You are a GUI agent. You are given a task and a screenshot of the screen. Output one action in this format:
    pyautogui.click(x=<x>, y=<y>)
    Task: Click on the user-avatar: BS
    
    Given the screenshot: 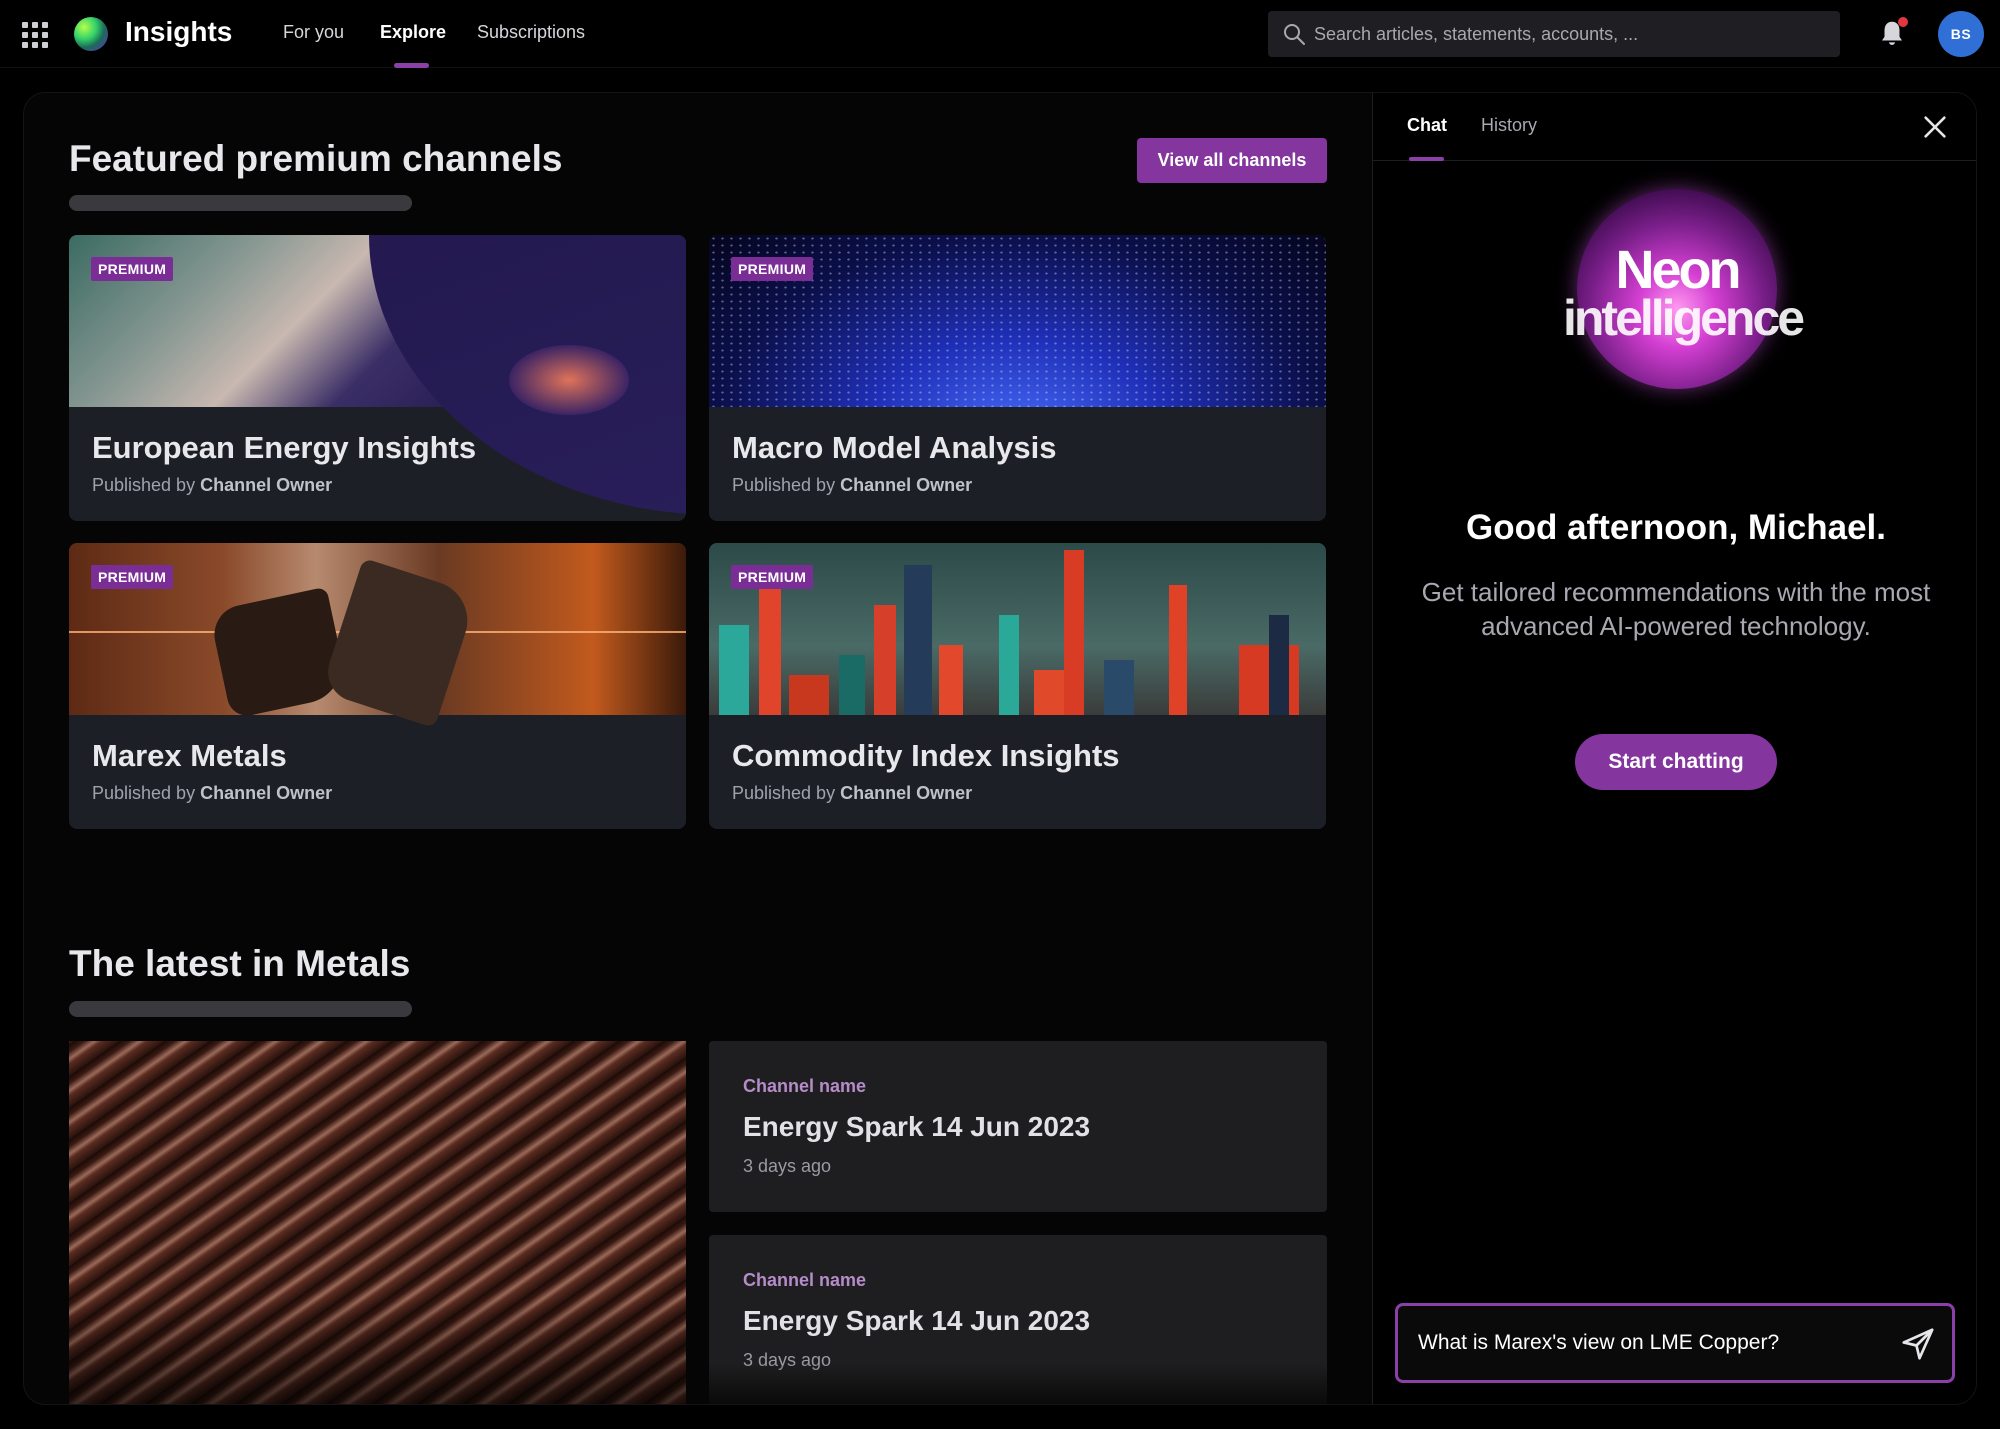 What is the action you would take?
    pyautogui.click(x=1961, y=34)
    